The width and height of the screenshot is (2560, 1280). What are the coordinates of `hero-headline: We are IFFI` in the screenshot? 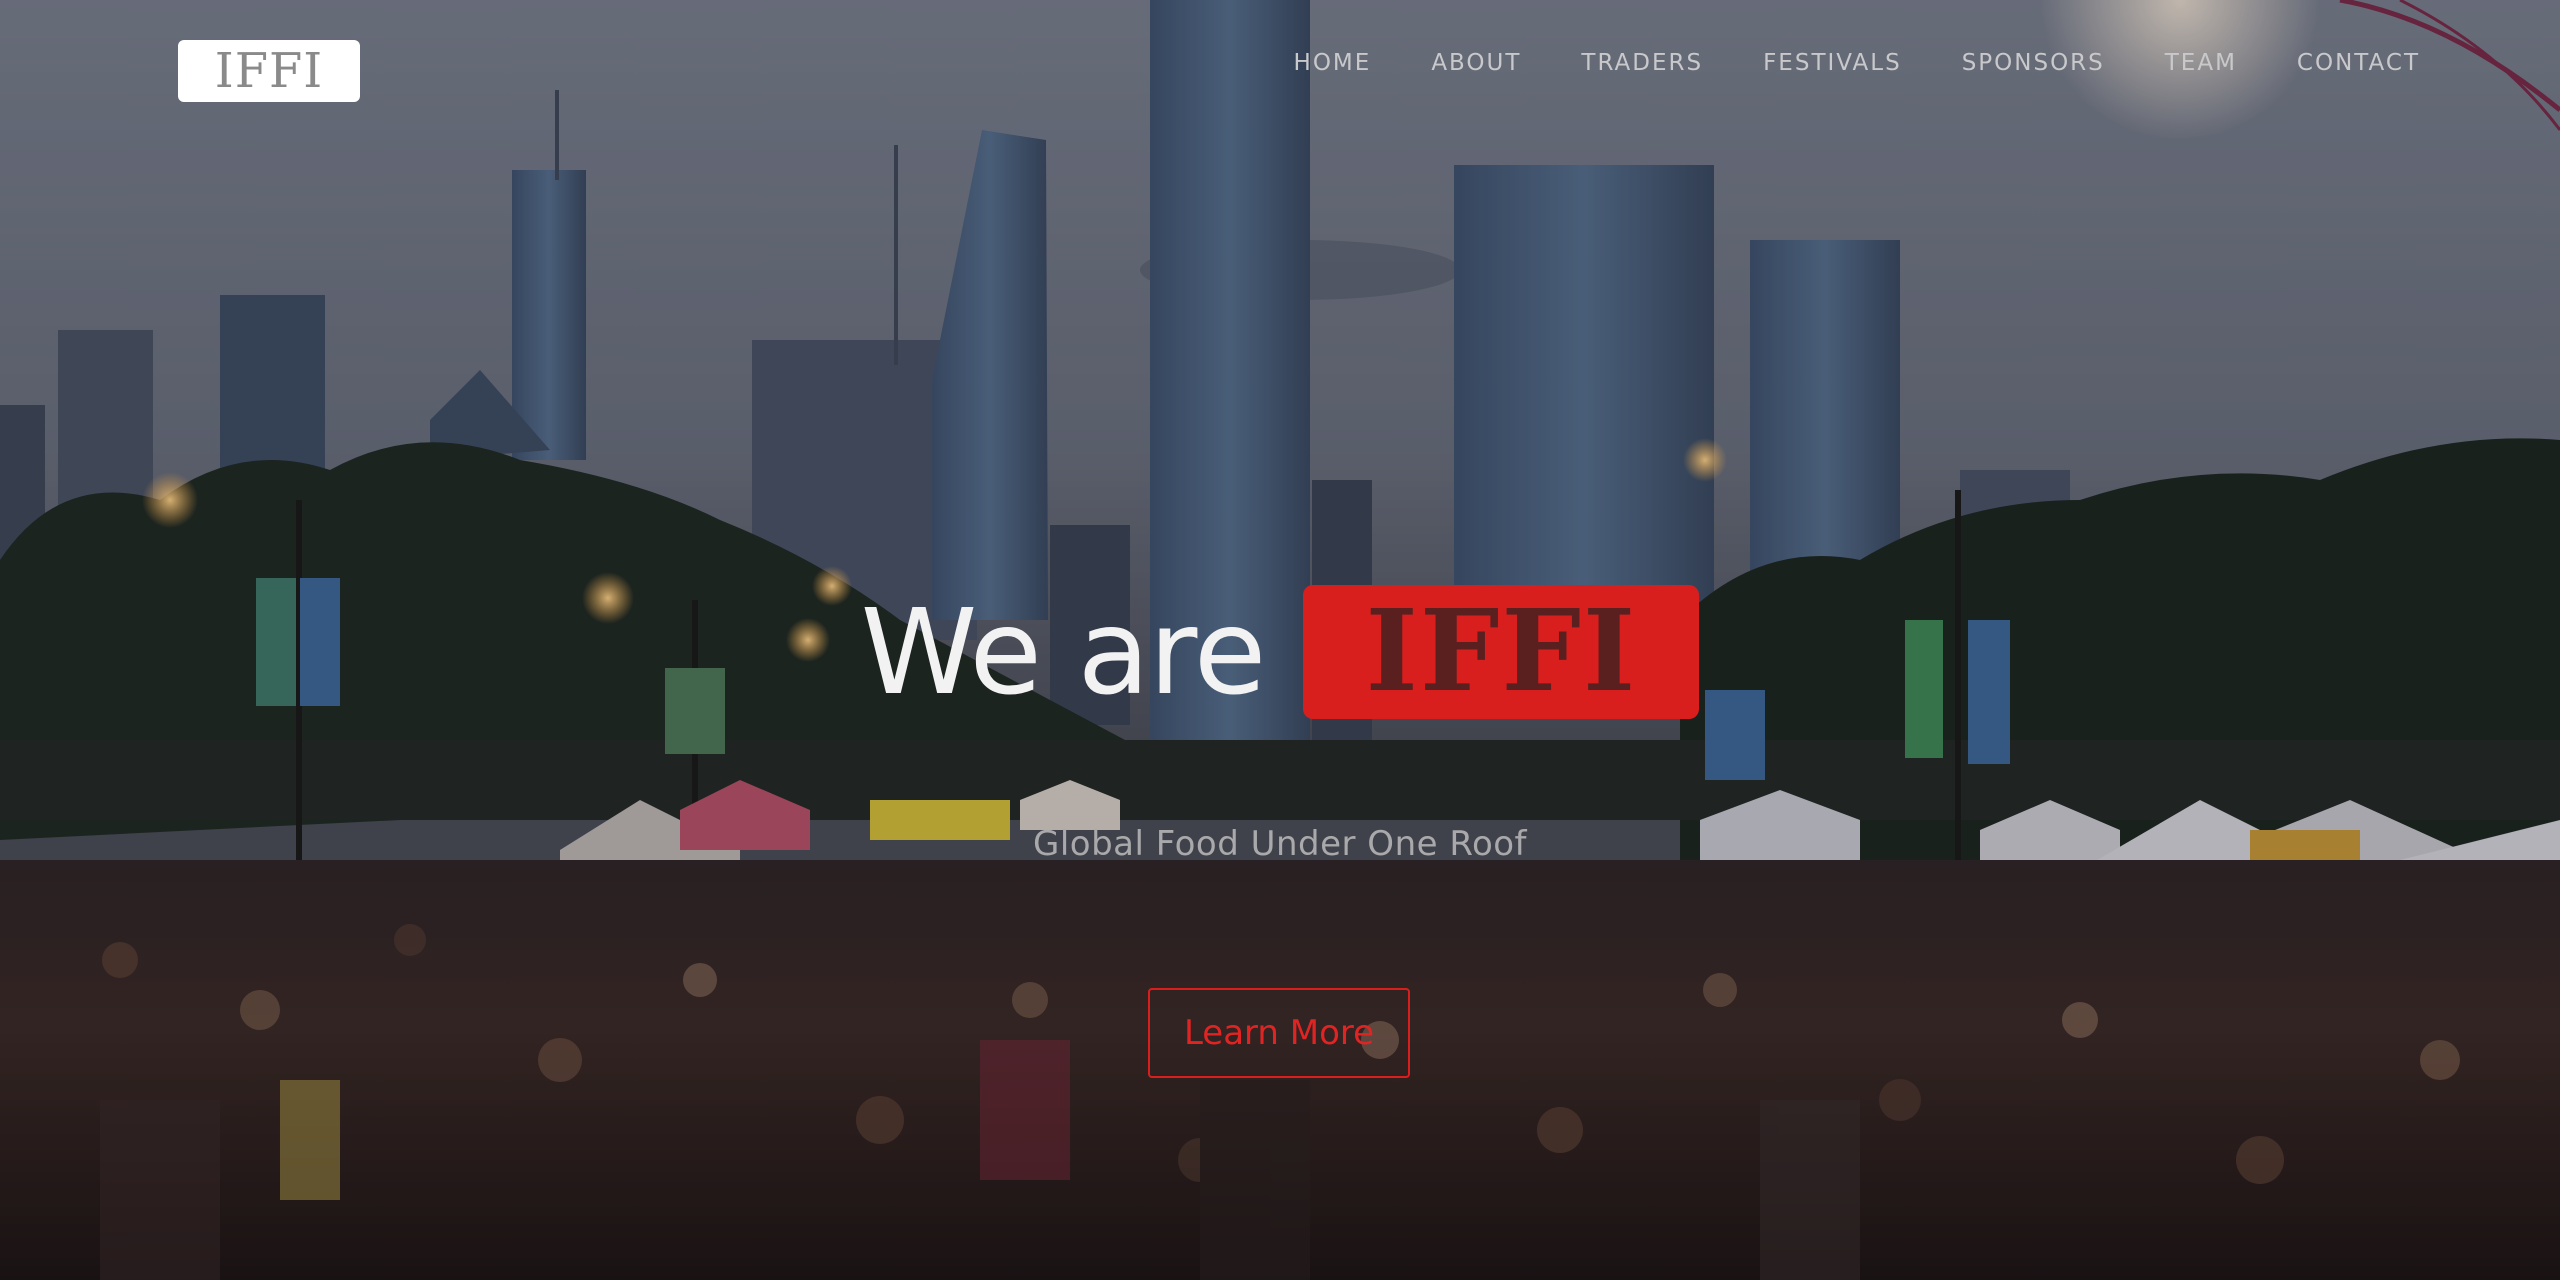 It's located at (1280, 652).